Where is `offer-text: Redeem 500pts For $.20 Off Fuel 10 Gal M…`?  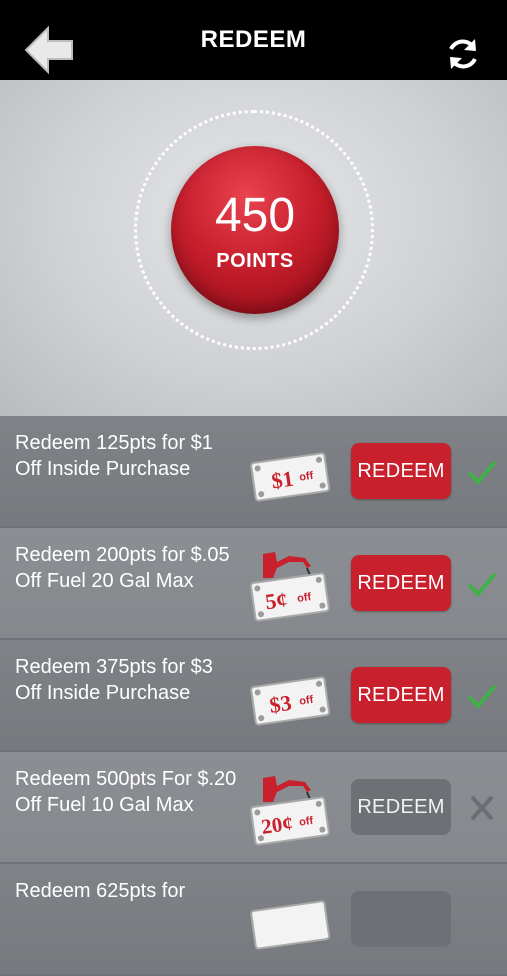
offer-text: Redeem 500pts For $.20 Off Fuel 10 Gal M… is located at coordinates (126, 792).